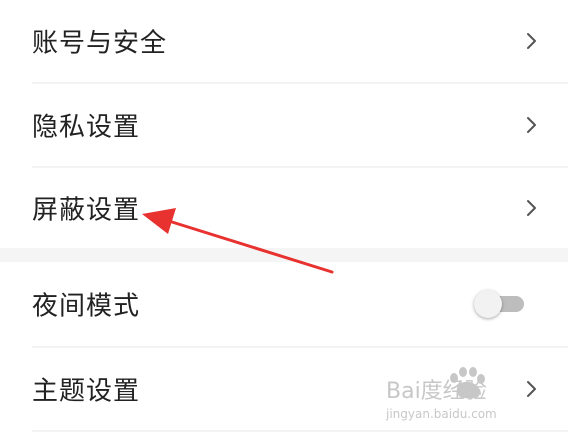  Describe the element at coordinates (86, 210) in the screenshot. I see `settings-item-label: 屏蔽设置` at that location.